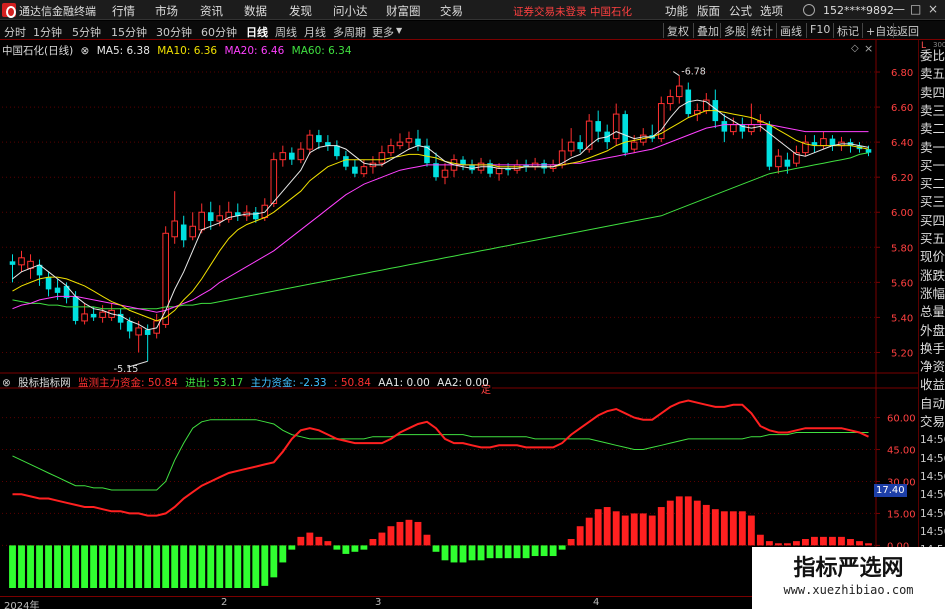 The image size is (945, 609). I want to click on user-icon, so click(809, 10).